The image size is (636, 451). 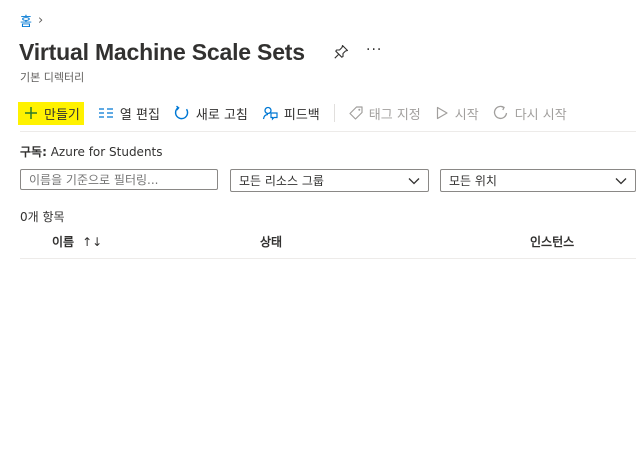 I want to click on page-title: Virtual Machine Scale Sets, so click(x=162, y=52).